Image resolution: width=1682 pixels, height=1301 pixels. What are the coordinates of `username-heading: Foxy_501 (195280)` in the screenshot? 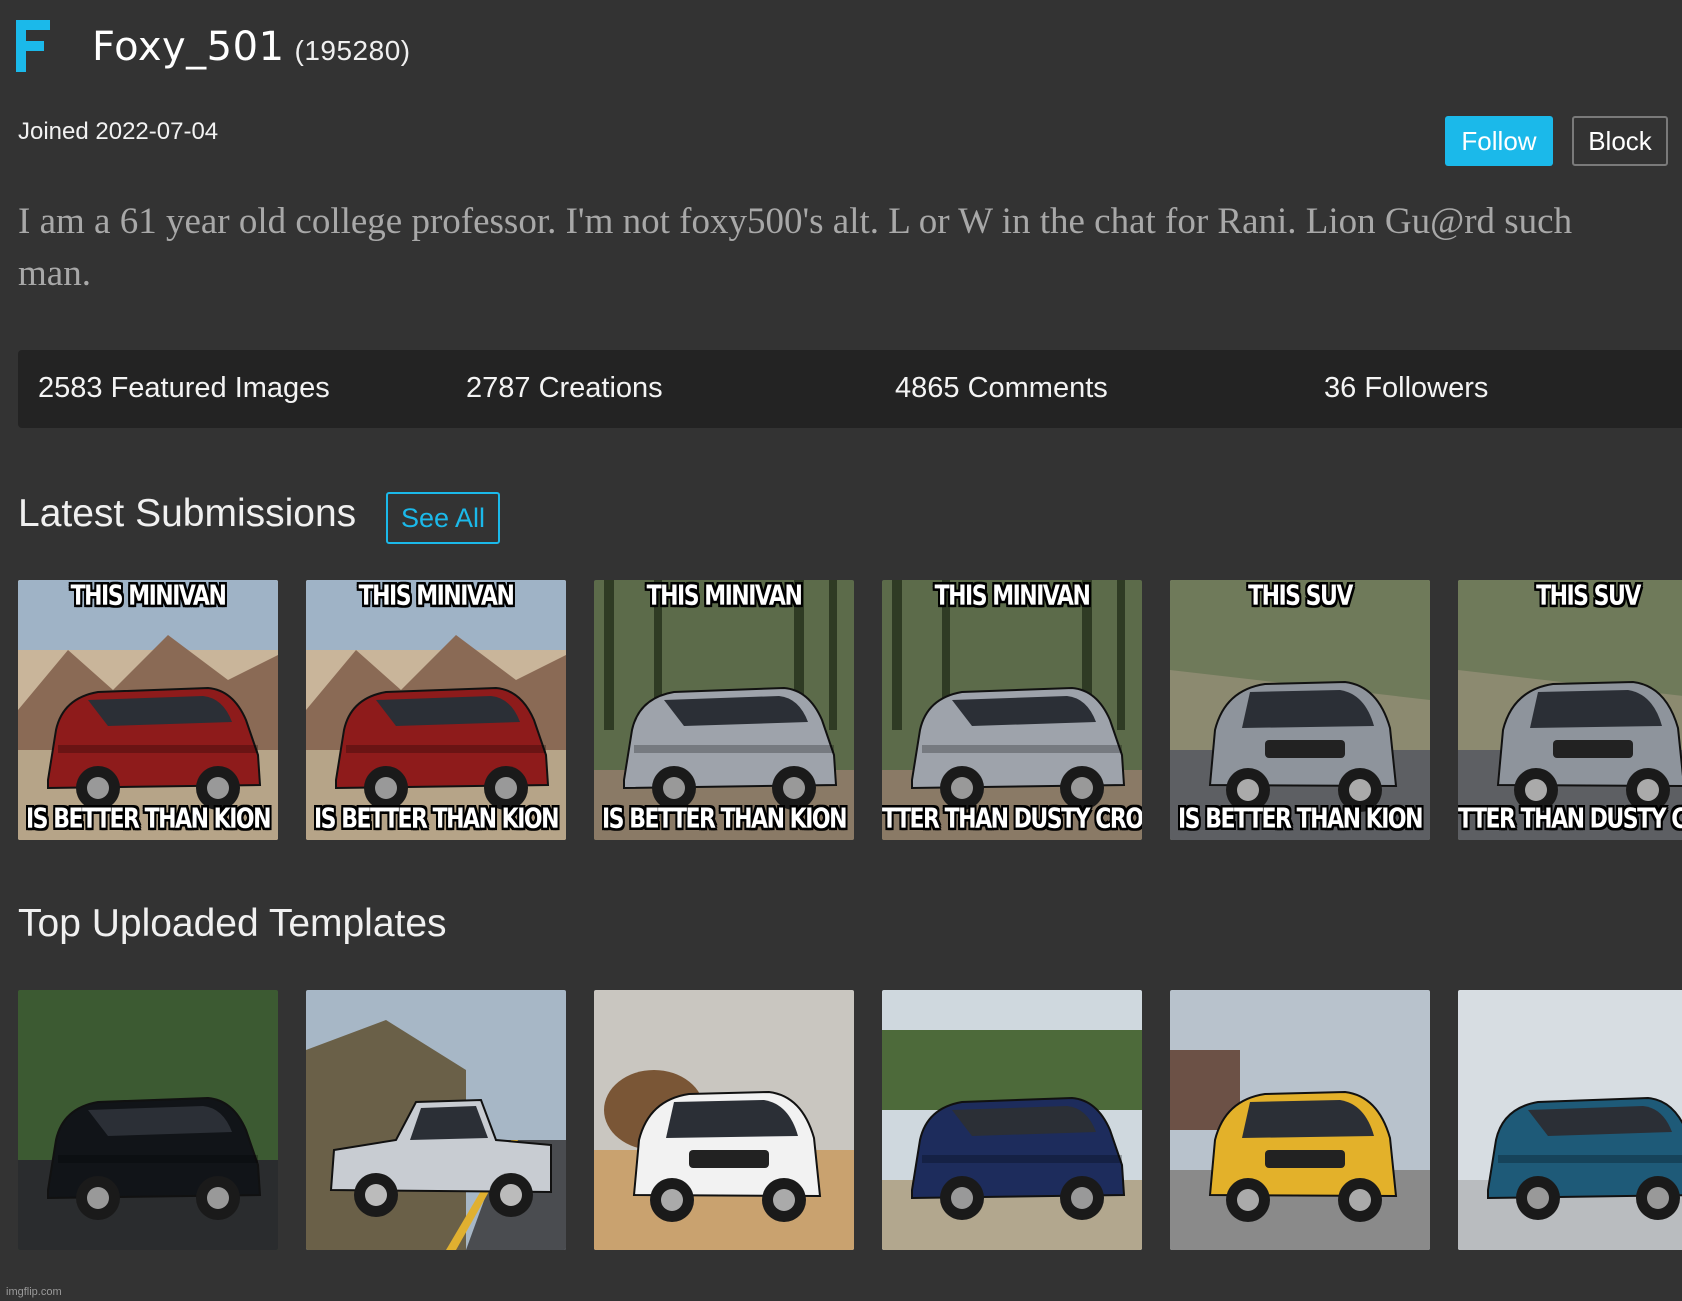 It's located at (251, 47).